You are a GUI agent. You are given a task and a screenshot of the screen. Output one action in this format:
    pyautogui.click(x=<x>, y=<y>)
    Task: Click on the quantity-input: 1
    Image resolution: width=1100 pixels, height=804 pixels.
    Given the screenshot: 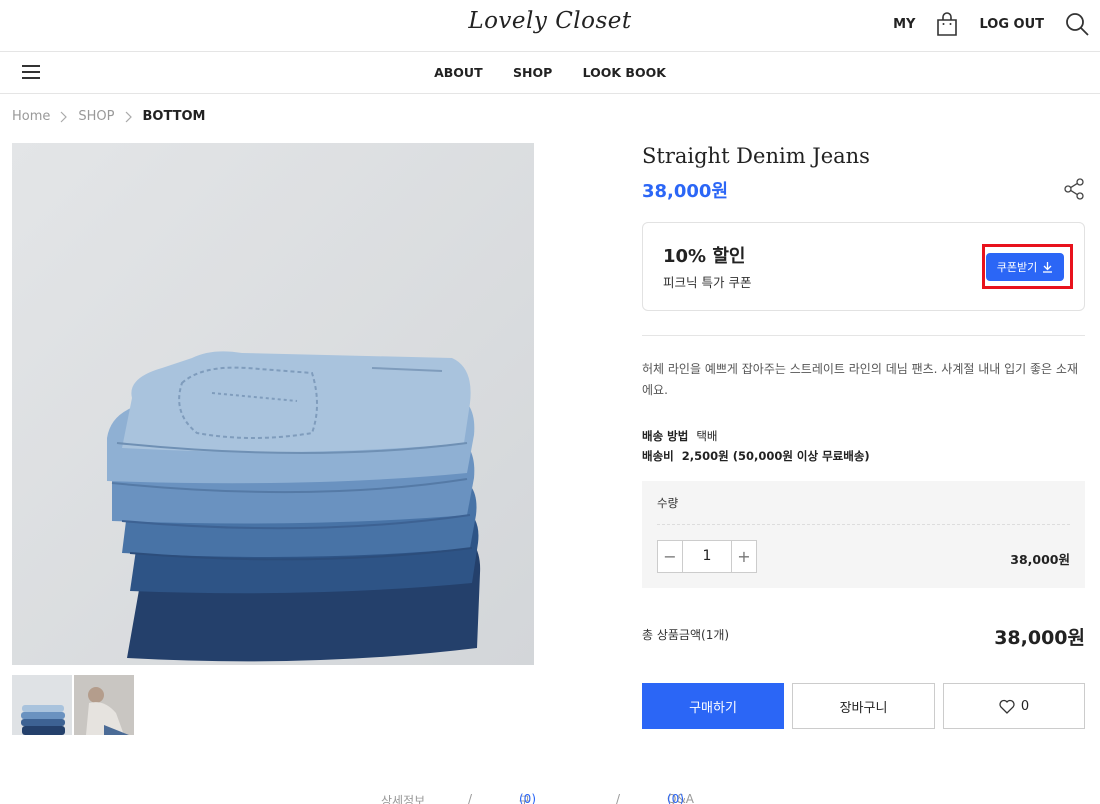 What is the action you would take?
    pyautogui.click(x=707, y=556)
    